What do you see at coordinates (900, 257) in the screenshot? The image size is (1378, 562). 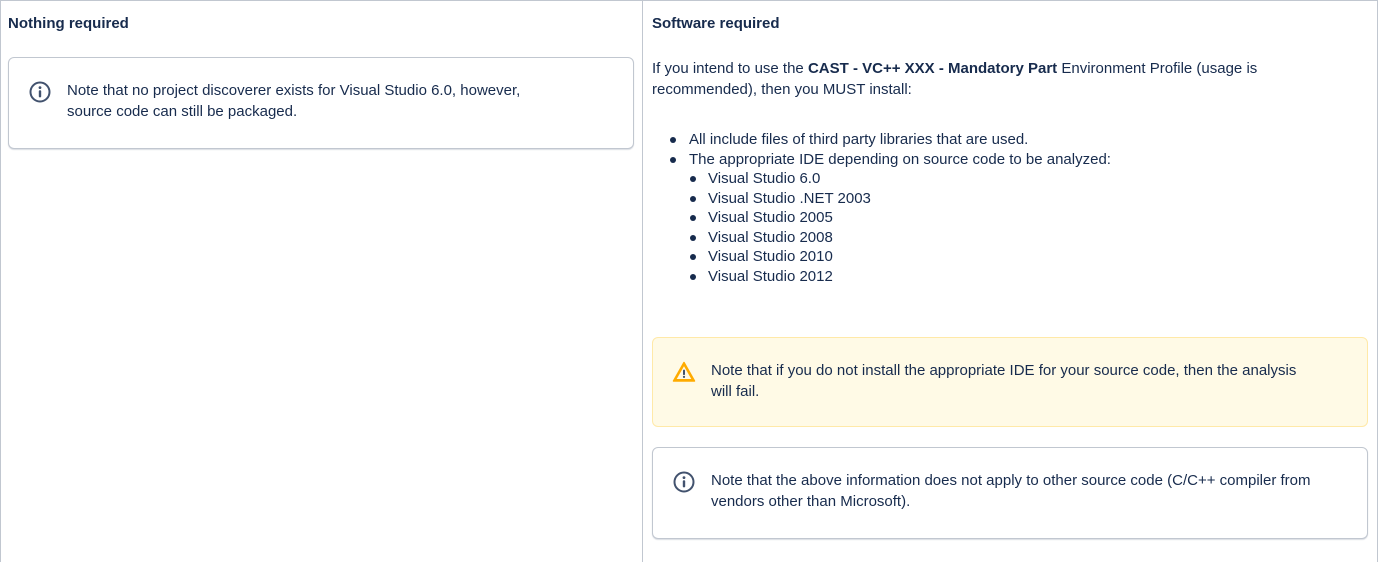 I see `list-item: Visual Studio 2010` at bounding box center [900, 257].